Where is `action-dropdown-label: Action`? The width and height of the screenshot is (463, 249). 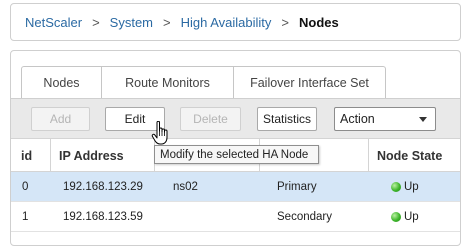
action-dropdown-label: Action is located at coordinates (357, 119).